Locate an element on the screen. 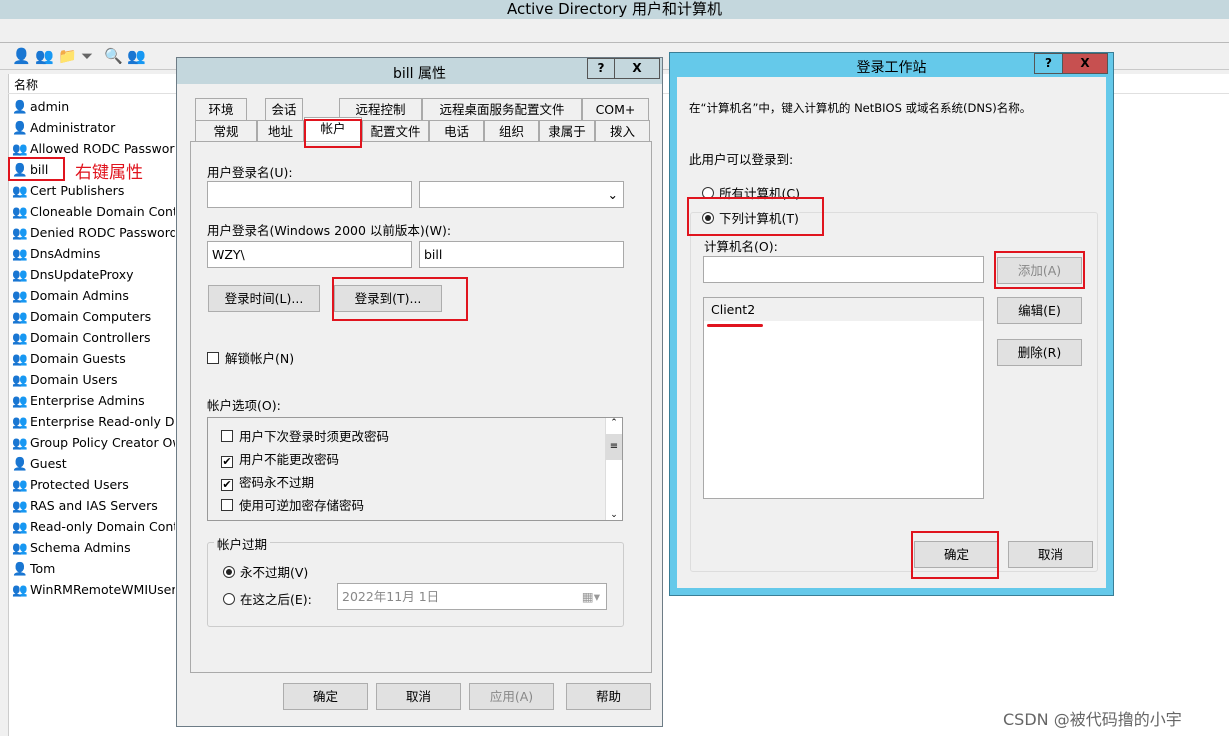 This screenshot has height=736, width=1229. list-item: 👥 Allowed RODC Password is located at coordinates (93, 148).